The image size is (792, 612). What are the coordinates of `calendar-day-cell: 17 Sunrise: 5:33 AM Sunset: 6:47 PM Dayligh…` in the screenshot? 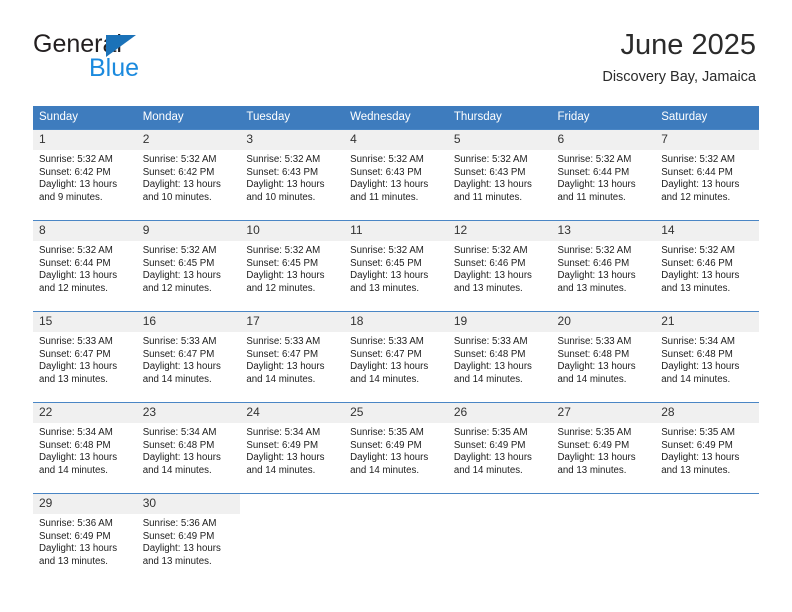 It's located at (292, 357).